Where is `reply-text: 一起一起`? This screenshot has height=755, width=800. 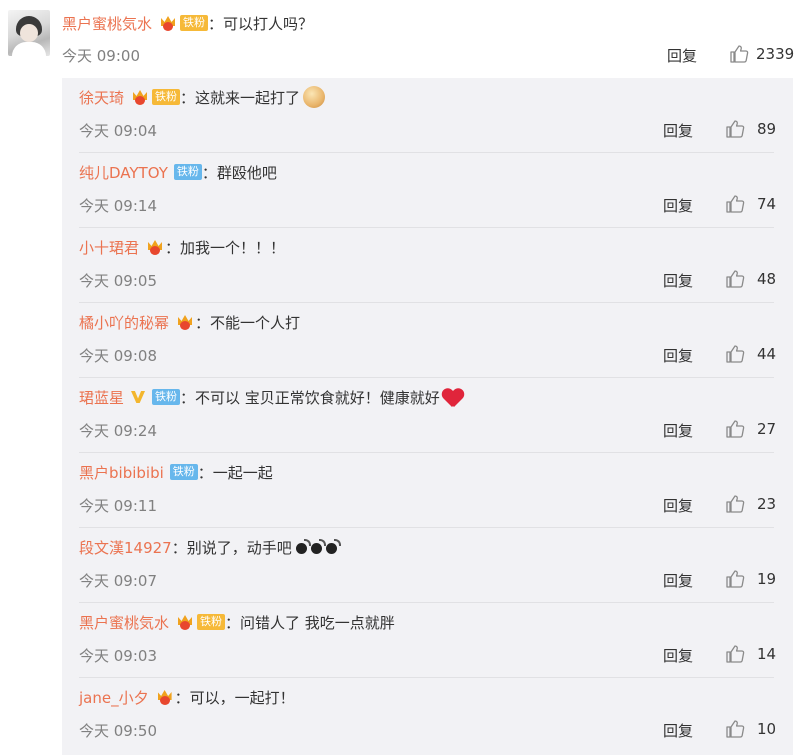 reply-text: 一起一起 is located at coordinates (242, 472).